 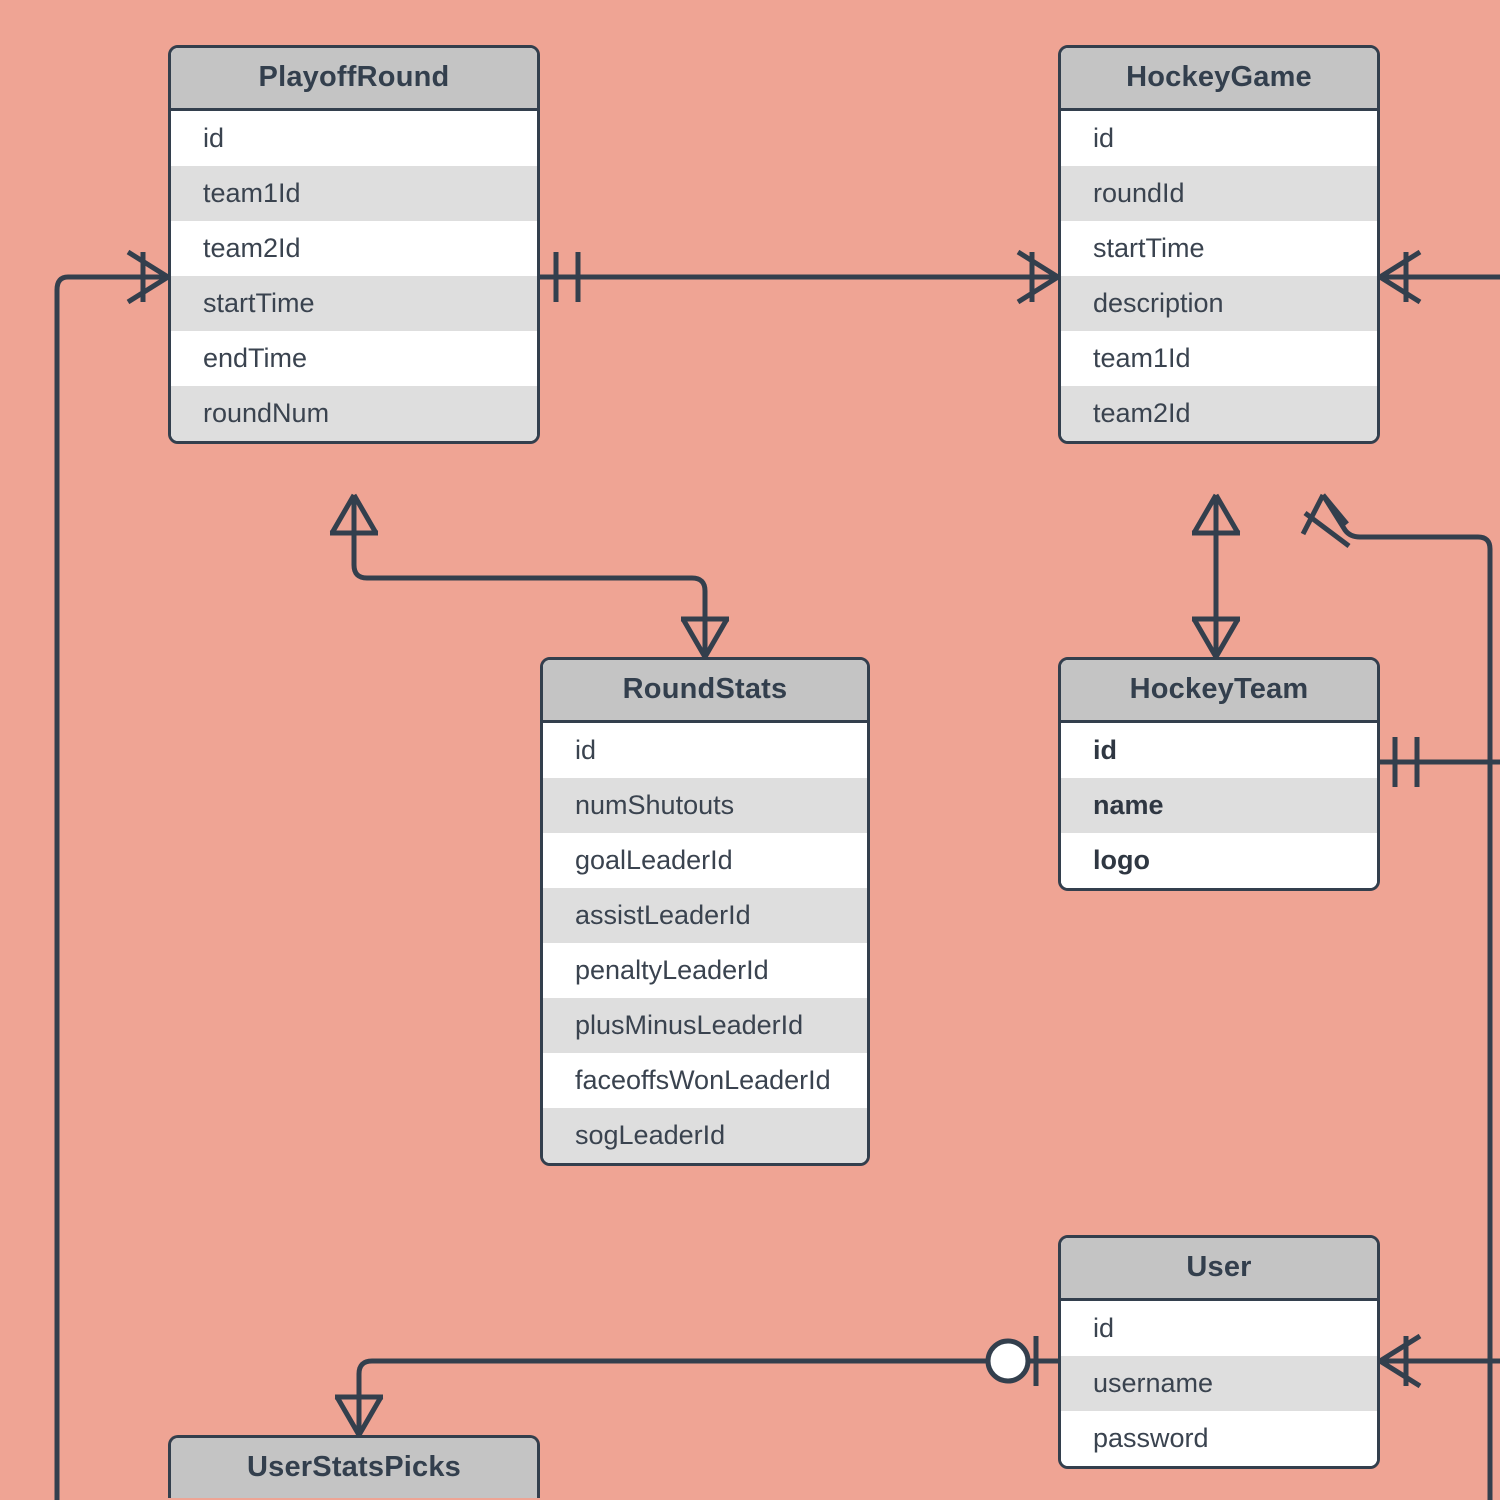 I want to click on crowfoot-hockeygame-bottom, so click(x=1216, y=514).